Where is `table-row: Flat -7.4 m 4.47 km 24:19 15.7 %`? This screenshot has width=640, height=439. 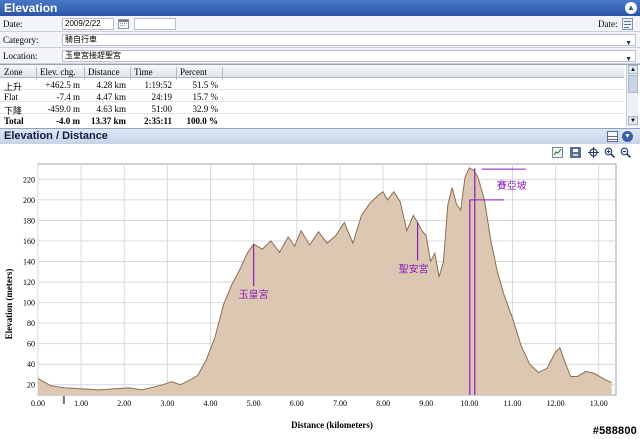 table-row: Flat -7.4 m 4.47 km 24:19 15.7 % is located at coordinates (312, 96).